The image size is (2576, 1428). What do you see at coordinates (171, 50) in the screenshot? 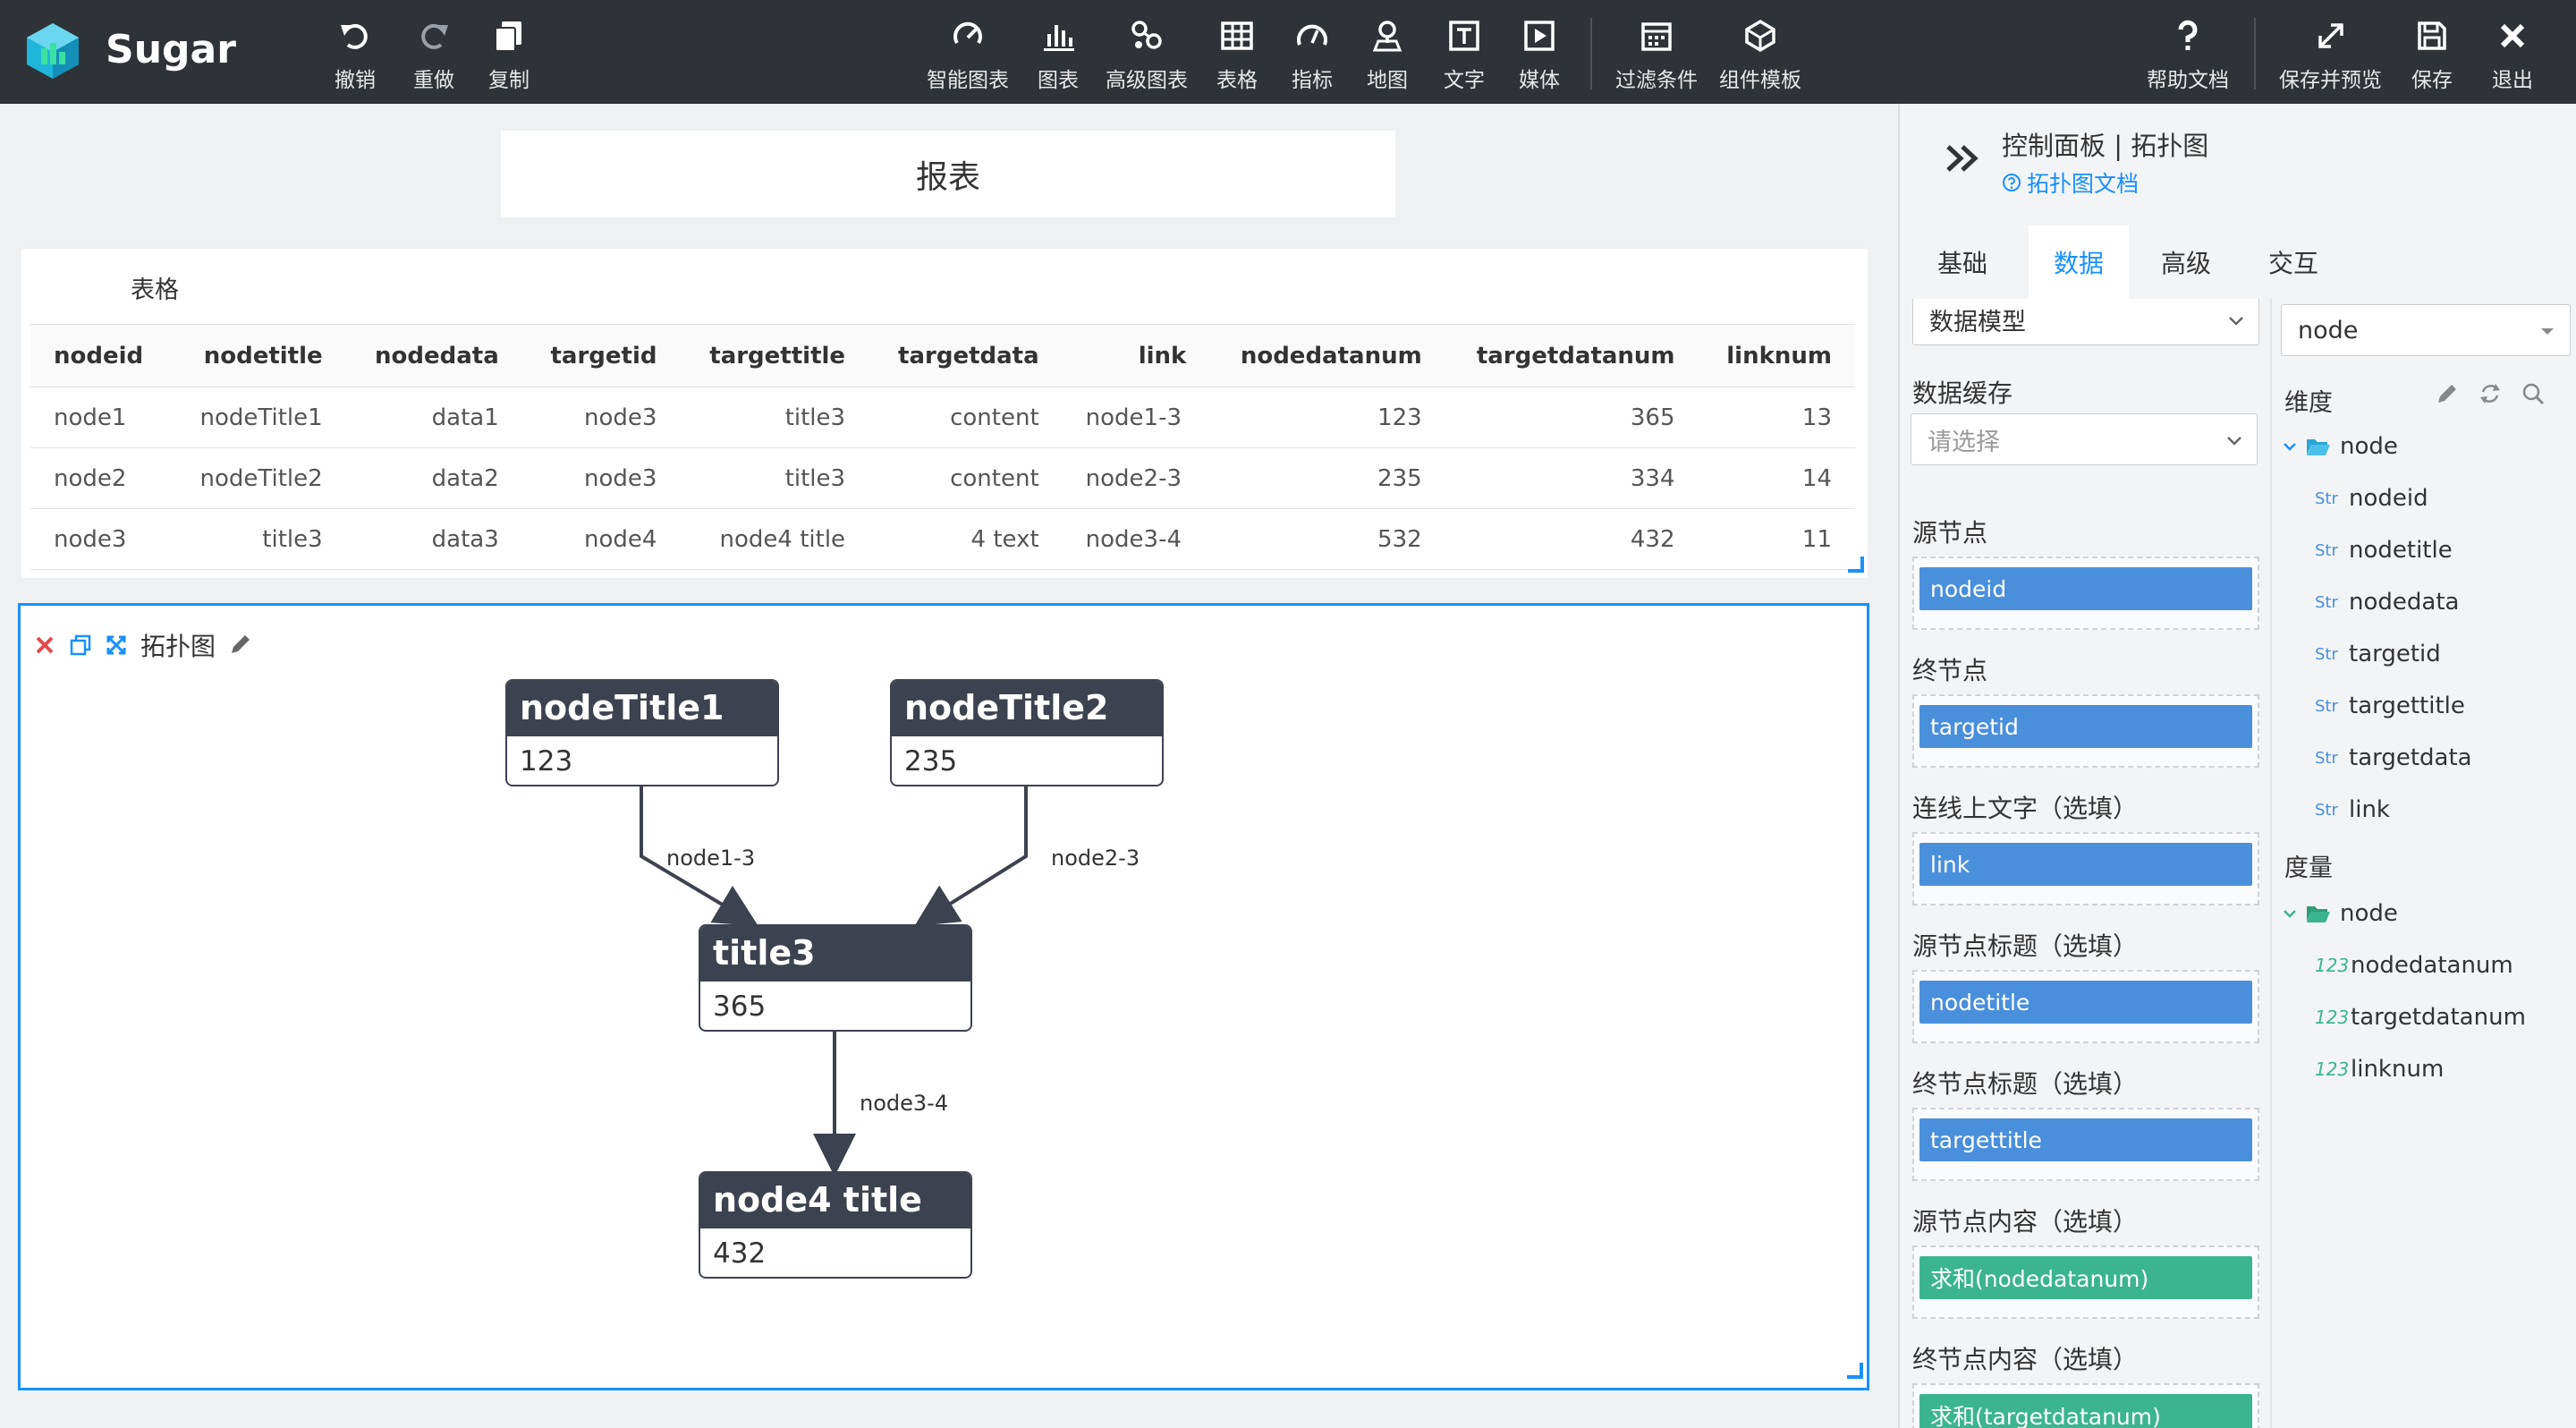
I see `app-brand: Sugar` at bounding box center [171, 50].